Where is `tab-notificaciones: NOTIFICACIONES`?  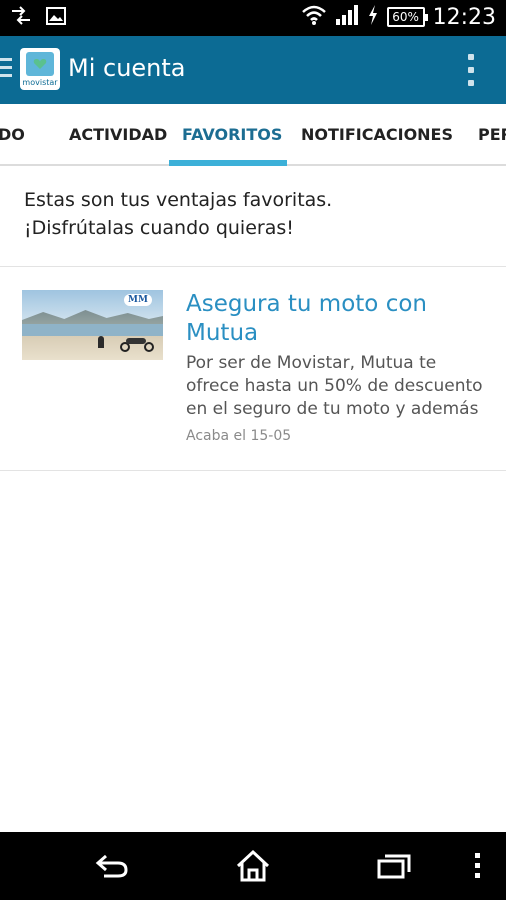 tab-notificaciones: NOTIFICACIONES is located at coordinates (377, 135).